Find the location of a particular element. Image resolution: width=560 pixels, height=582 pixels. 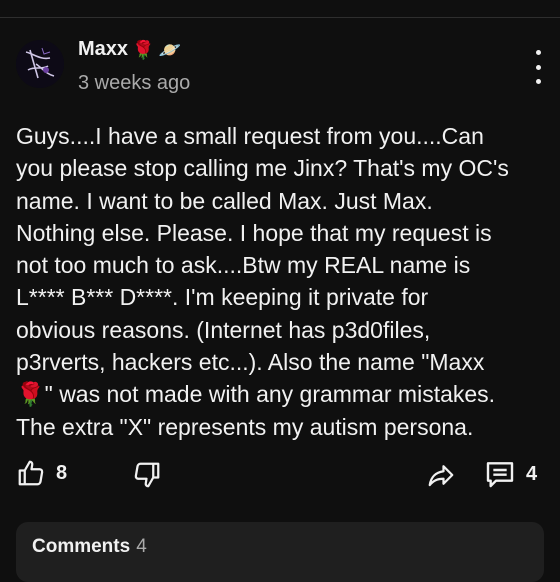

author-name: Maxx is located at coordinates (103, 49).